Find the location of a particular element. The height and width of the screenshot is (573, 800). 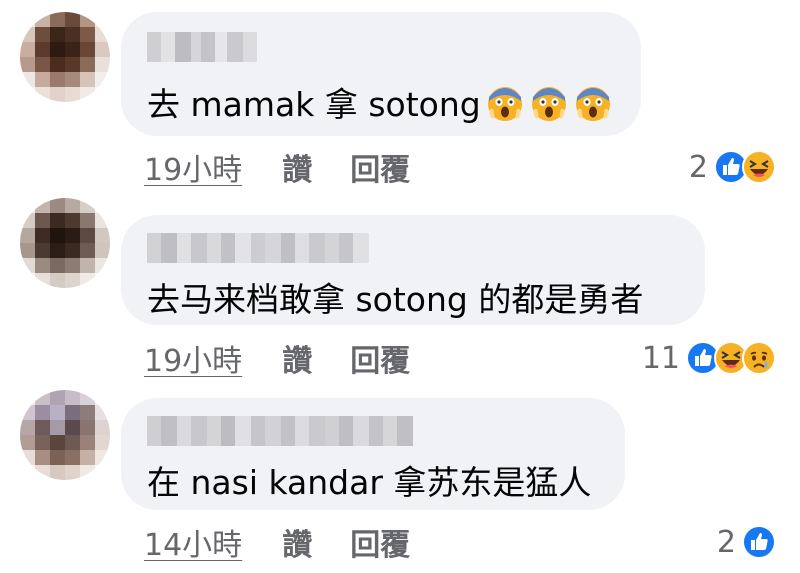

comment-text-content: 去 mamak 拿 sotong is located at coordinates (314, 104).